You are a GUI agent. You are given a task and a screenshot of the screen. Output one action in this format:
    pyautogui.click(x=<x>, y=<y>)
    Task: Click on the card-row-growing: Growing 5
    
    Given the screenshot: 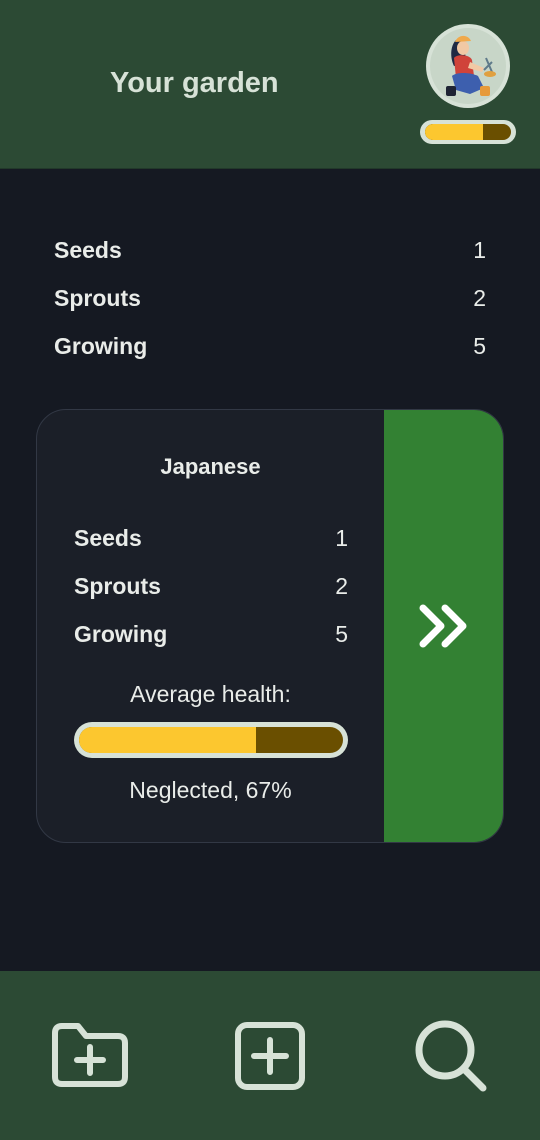 What is the action you would take?
    pyautogui.click(x=211, y=634)
    